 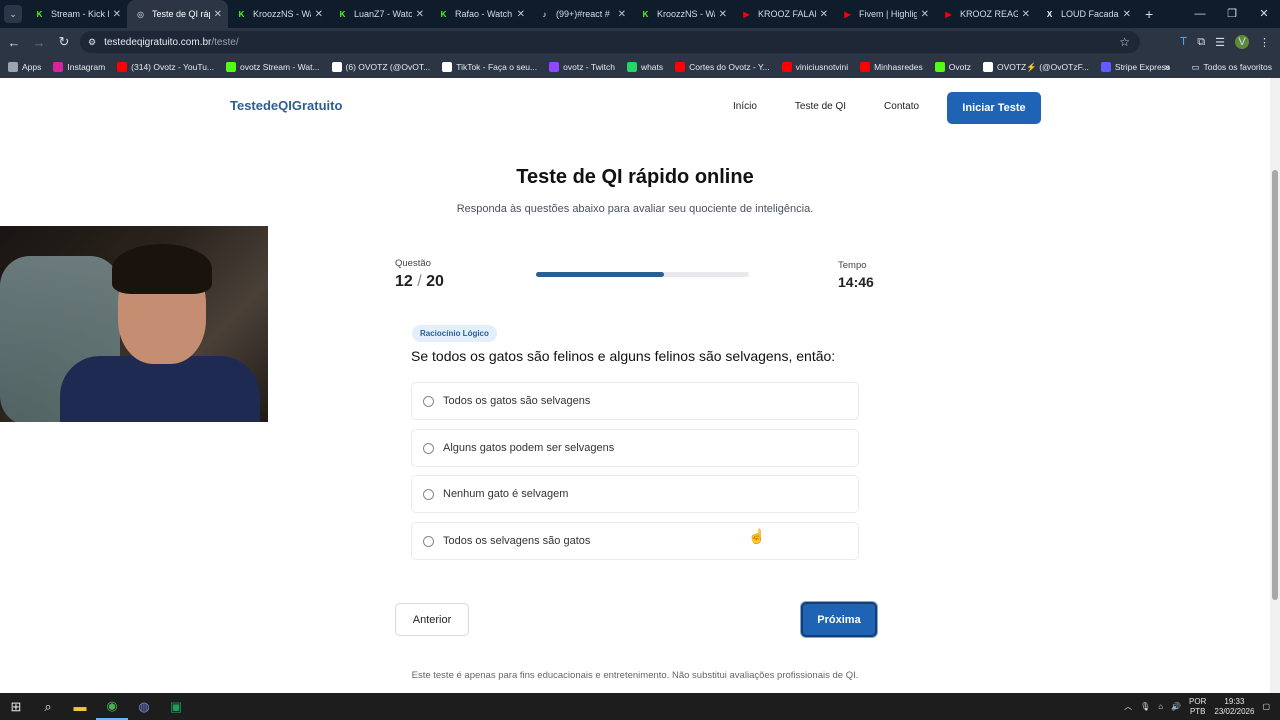 What do you see at coordinates (1124, 42) in the screenshot?
I see `bookmark-star-icon: ☆` at bounding box center [1124, 42].